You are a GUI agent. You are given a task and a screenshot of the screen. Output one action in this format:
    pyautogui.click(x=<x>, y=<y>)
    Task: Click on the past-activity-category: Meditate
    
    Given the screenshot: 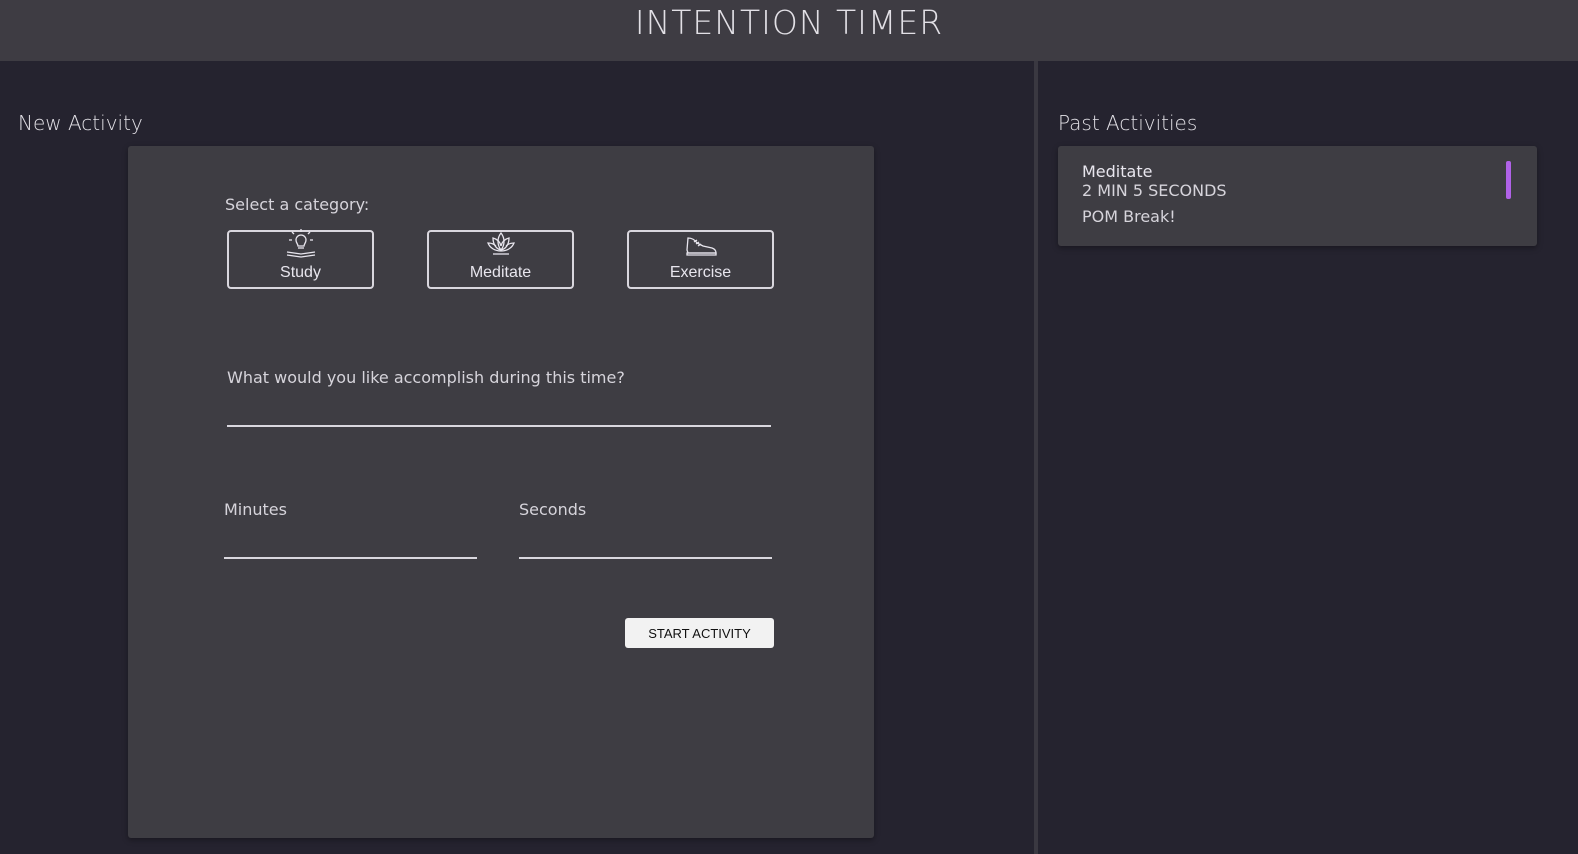 What is the action you would take?
    pyautogui.click(x=1117, y=171)
    